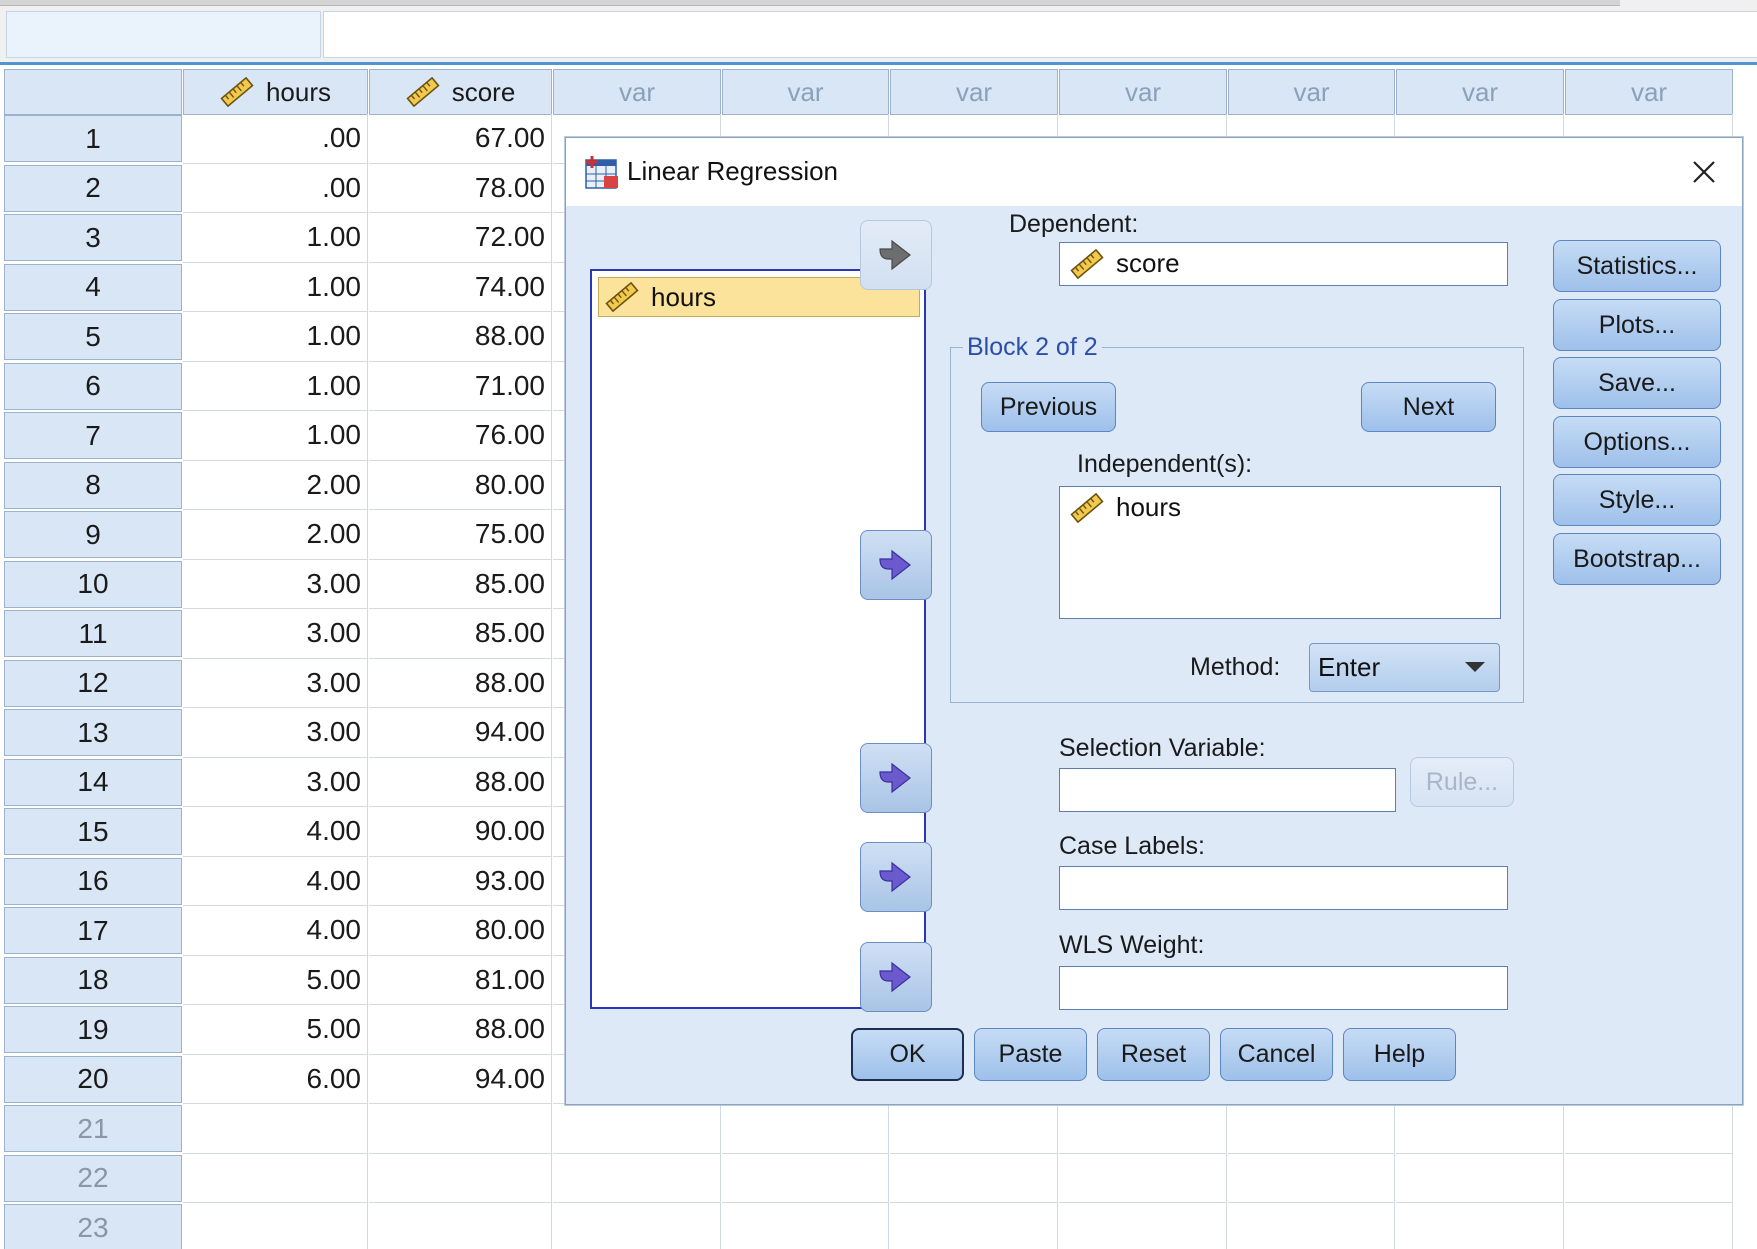  Describe the element at coordinates (896, 778) in the screenshot. I see `move-to-selection-variable-button` at that location.